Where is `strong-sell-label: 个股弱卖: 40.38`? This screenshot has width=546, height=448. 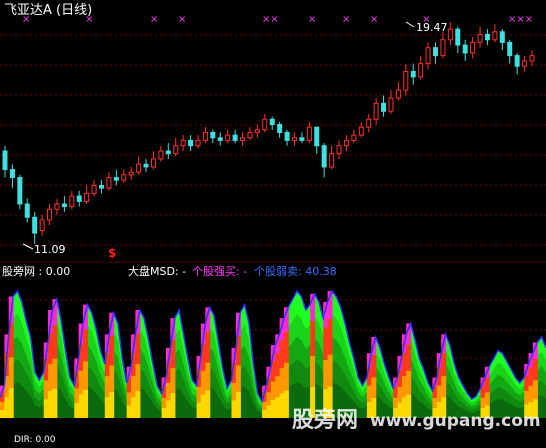 strong-sell-label: 个股弱卖: 40.38 is located at coordinates (295, 271).